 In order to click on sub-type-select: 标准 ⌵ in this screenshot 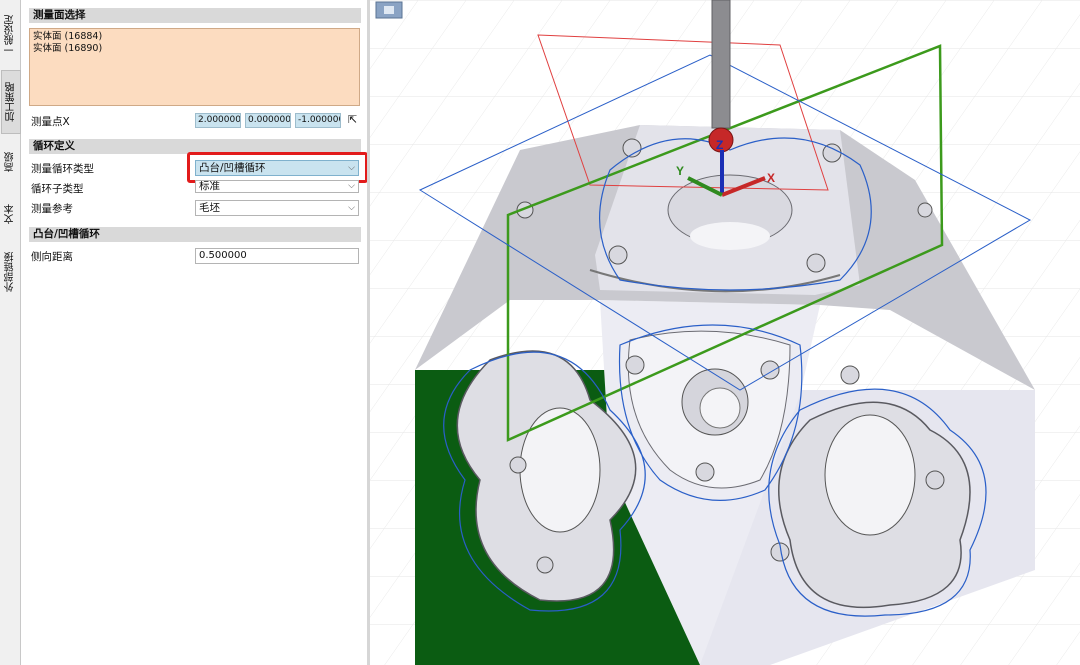, I will do `click(277, 186)`.